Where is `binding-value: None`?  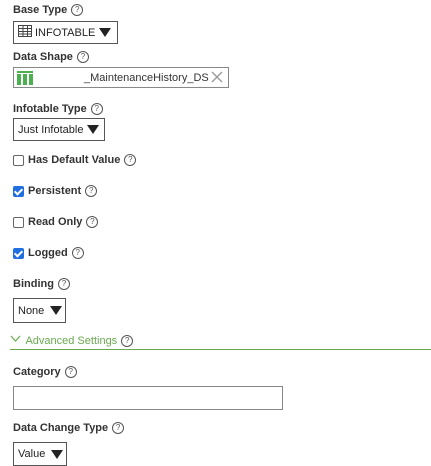 binding-value: None is located at coordinates (31, 310).